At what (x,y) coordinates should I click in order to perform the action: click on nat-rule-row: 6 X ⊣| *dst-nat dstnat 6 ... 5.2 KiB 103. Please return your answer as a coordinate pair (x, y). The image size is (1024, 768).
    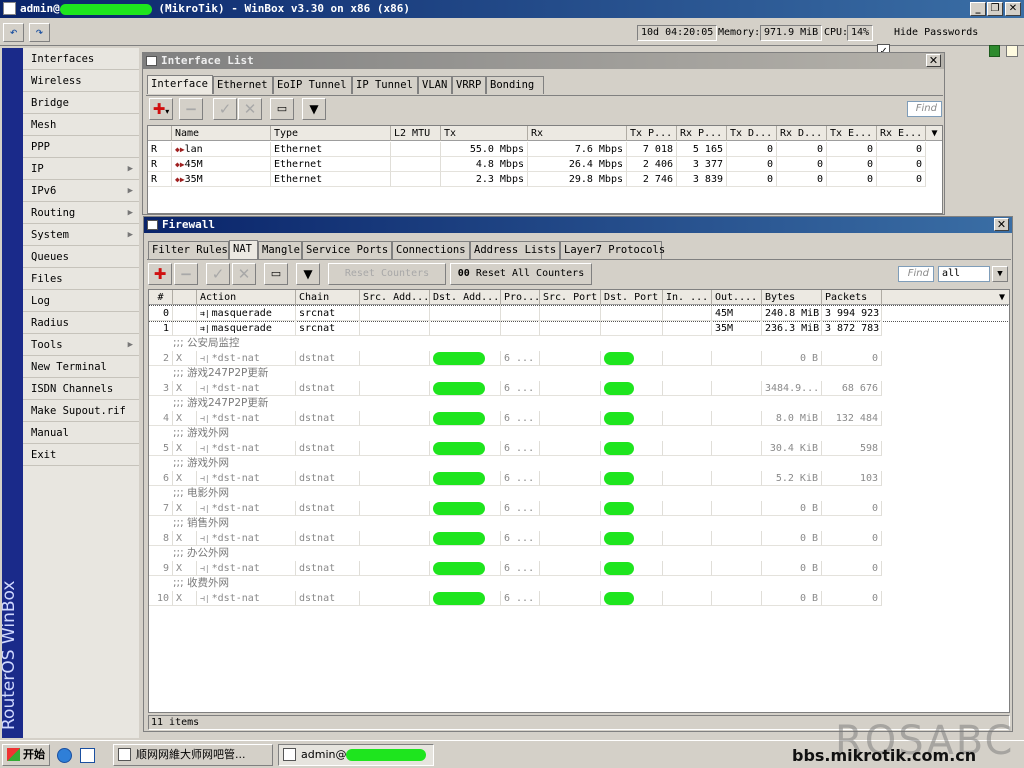
    Looking at the image, I should click on (579, 478).